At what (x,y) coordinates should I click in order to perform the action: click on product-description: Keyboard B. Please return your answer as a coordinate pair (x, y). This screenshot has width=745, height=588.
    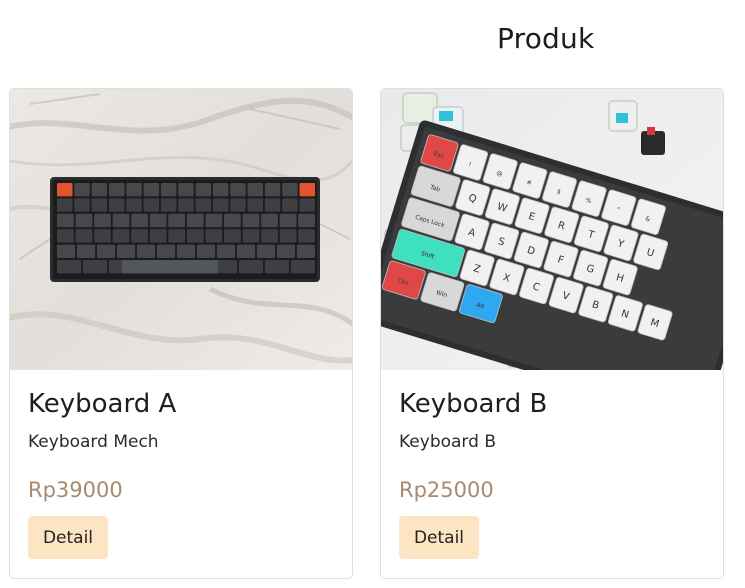
    Looking at the image, I should click on (447, 442).